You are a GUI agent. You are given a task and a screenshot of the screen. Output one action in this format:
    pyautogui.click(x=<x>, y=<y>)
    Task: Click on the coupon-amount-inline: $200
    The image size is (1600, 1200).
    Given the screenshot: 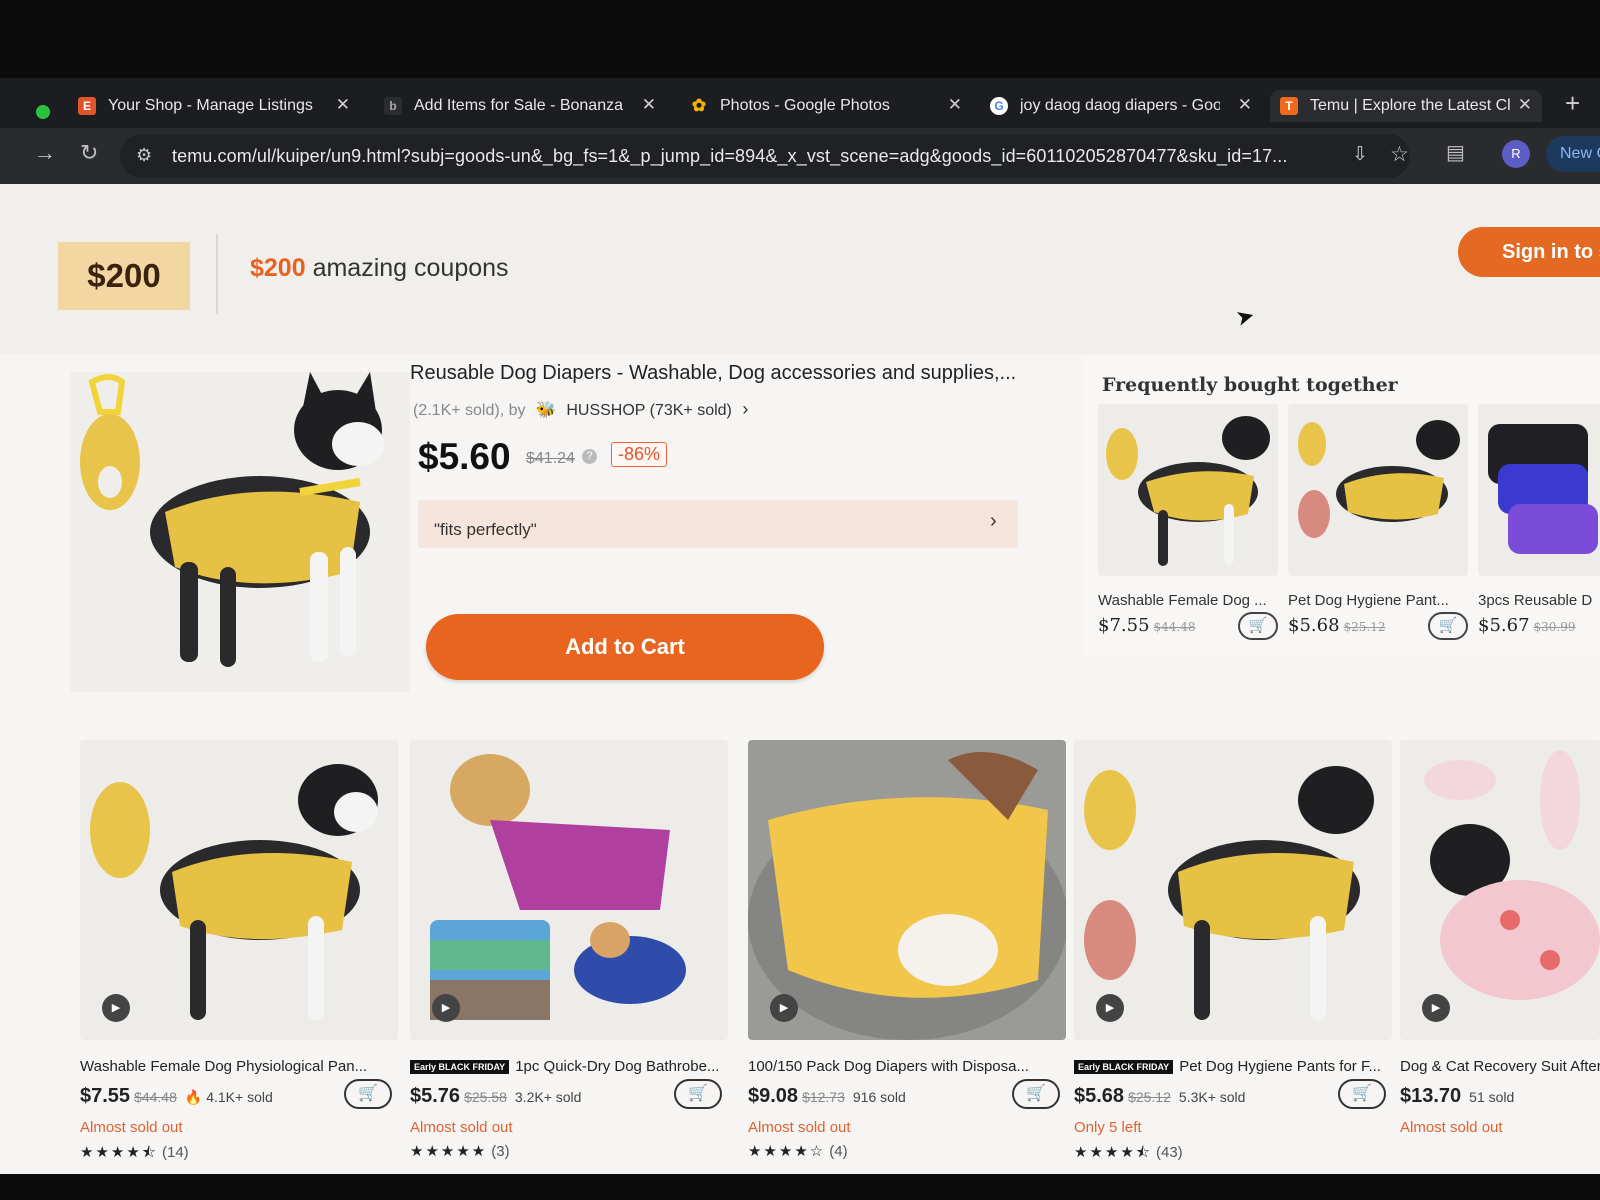 What is the action you would take?
    pyautogui.click(x=278, y=268)
    